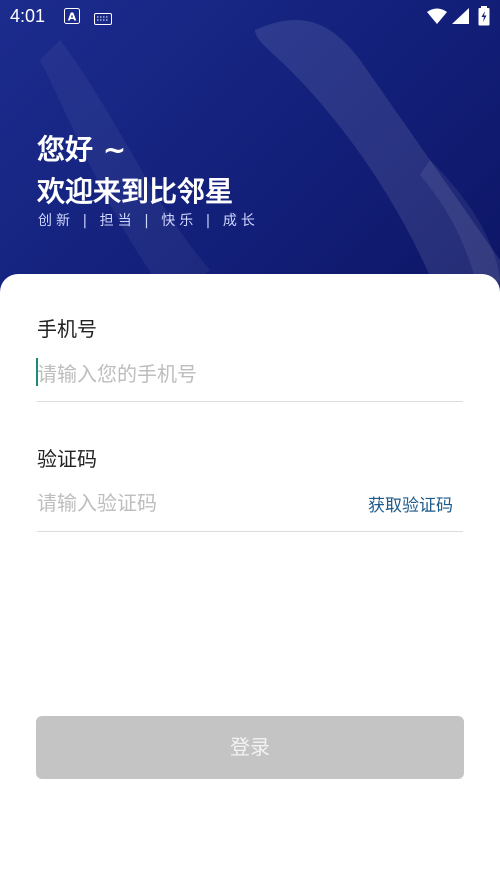  I want to click on get-code-button: 获取验证码, so click(410, 503).